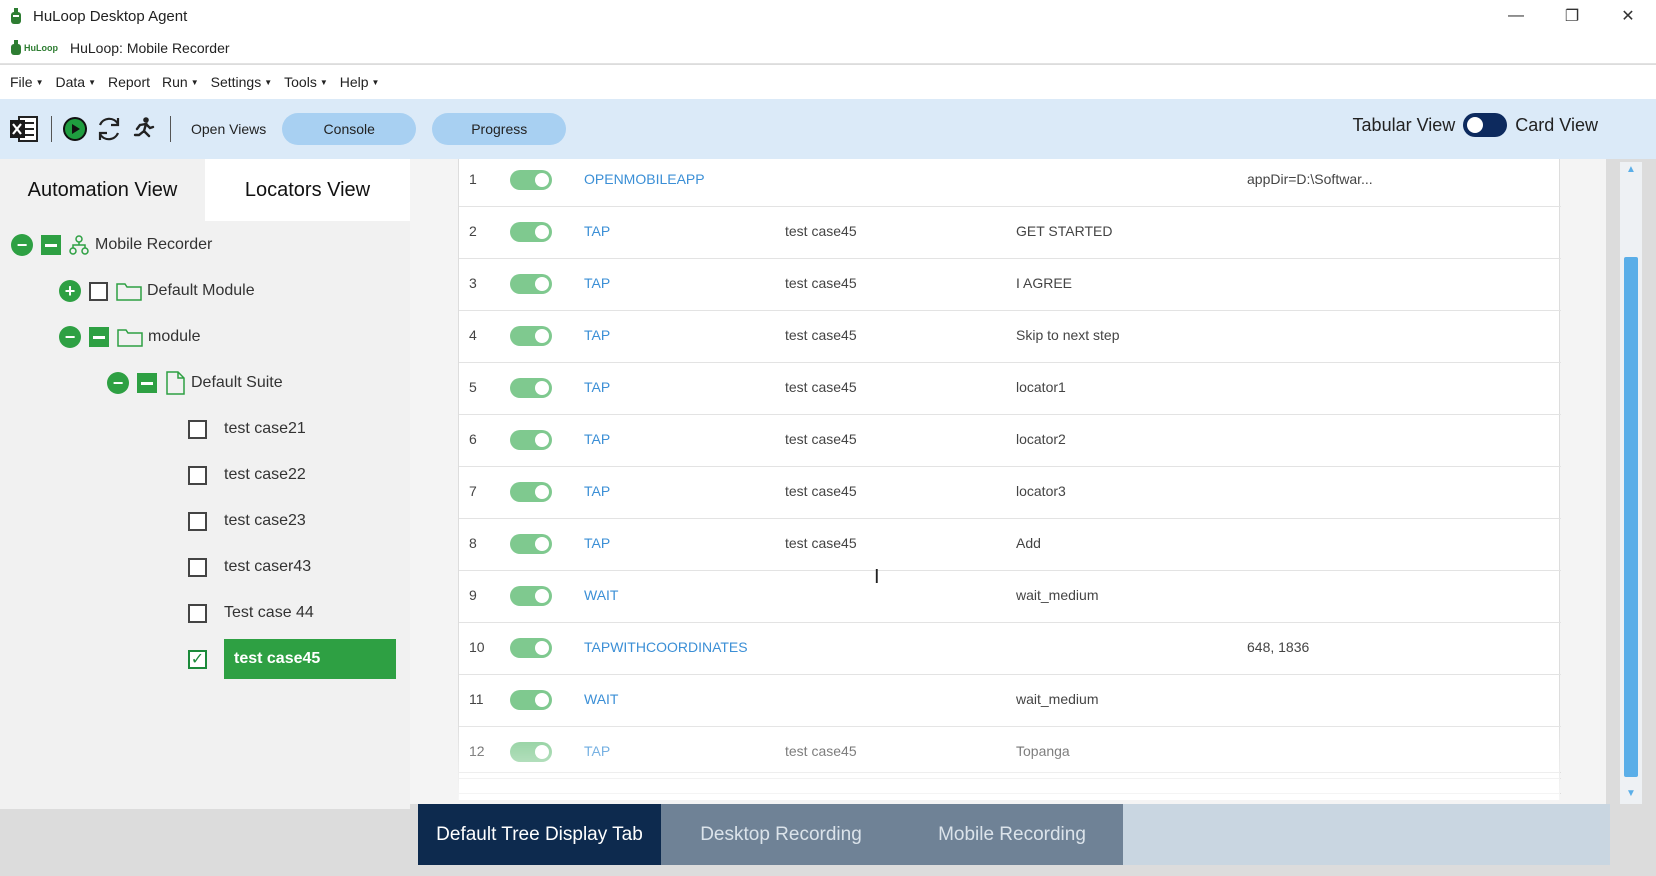  Describe the element at coordinates (539, 834) in the screenshot. I see `tab-default-tree-display: Default Tree Display Tab` at that location.